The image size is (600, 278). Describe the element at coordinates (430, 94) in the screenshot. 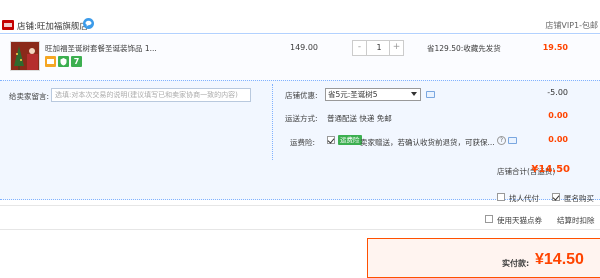

I see `discount-comment-icon` at that location.